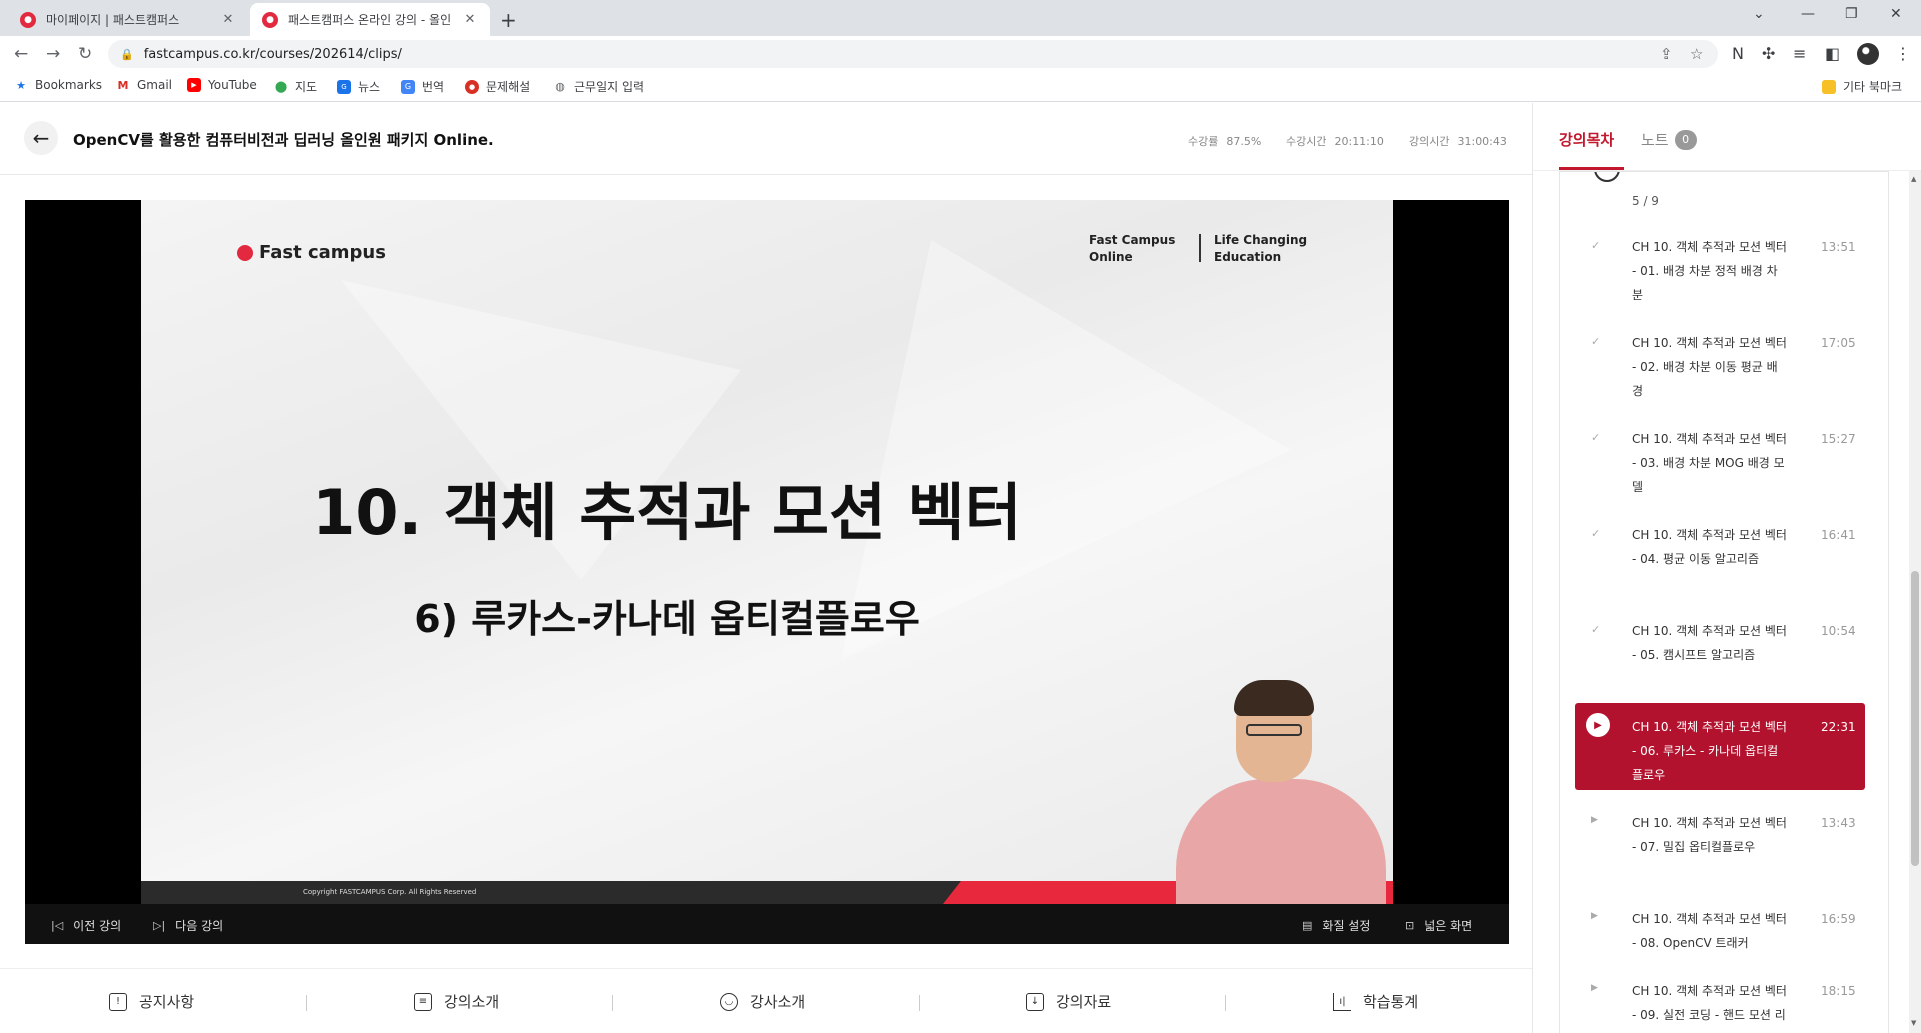  Describe the element at coordinates (408, 86) in the screenshot. I see `translate-icon: G` at that location.